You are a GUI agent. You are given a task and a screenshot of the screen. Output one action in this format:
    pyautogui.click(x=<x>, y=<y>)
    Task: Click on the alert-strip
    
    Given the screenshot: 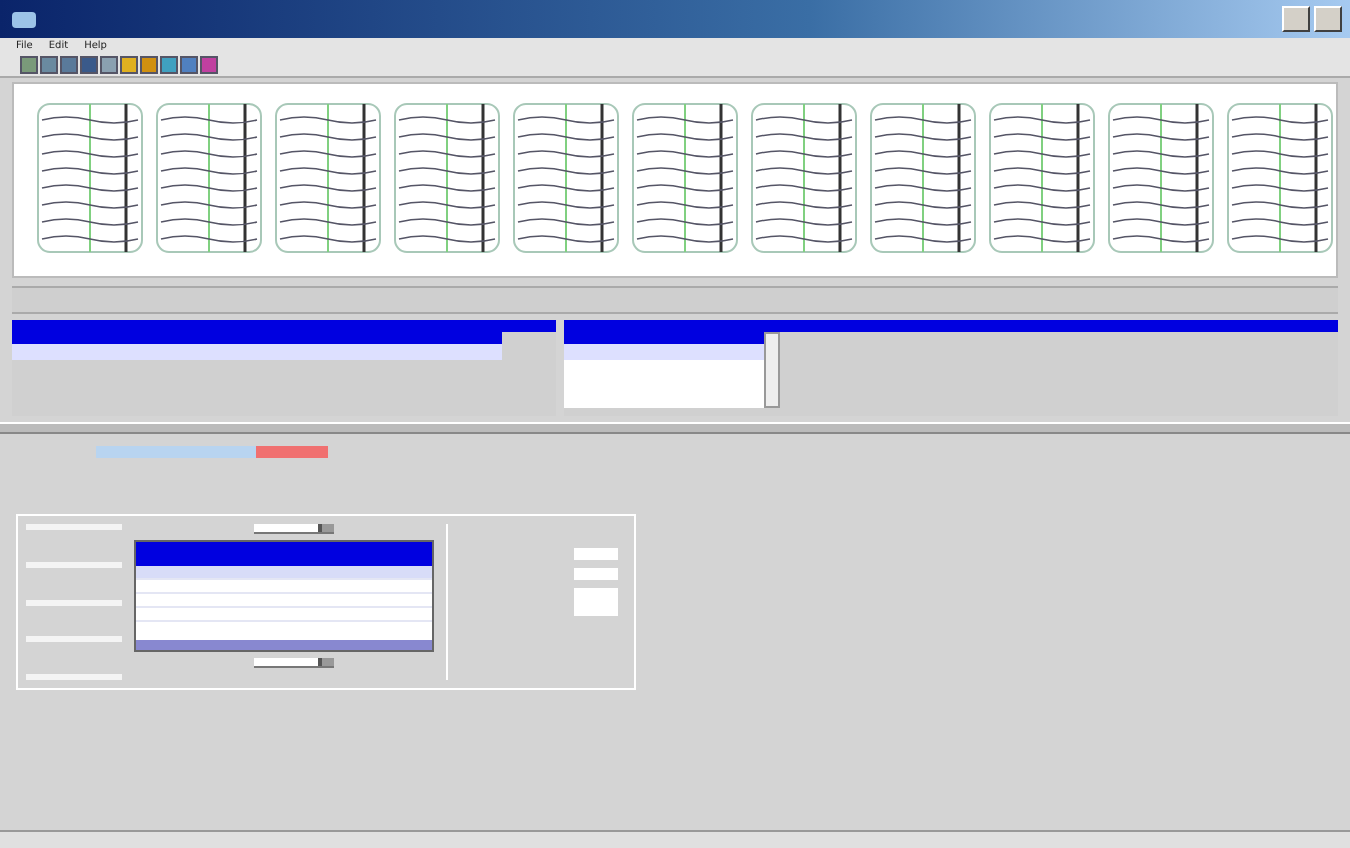 What is the action you would take?
    pyautogui.click(x=292, y=452)
    